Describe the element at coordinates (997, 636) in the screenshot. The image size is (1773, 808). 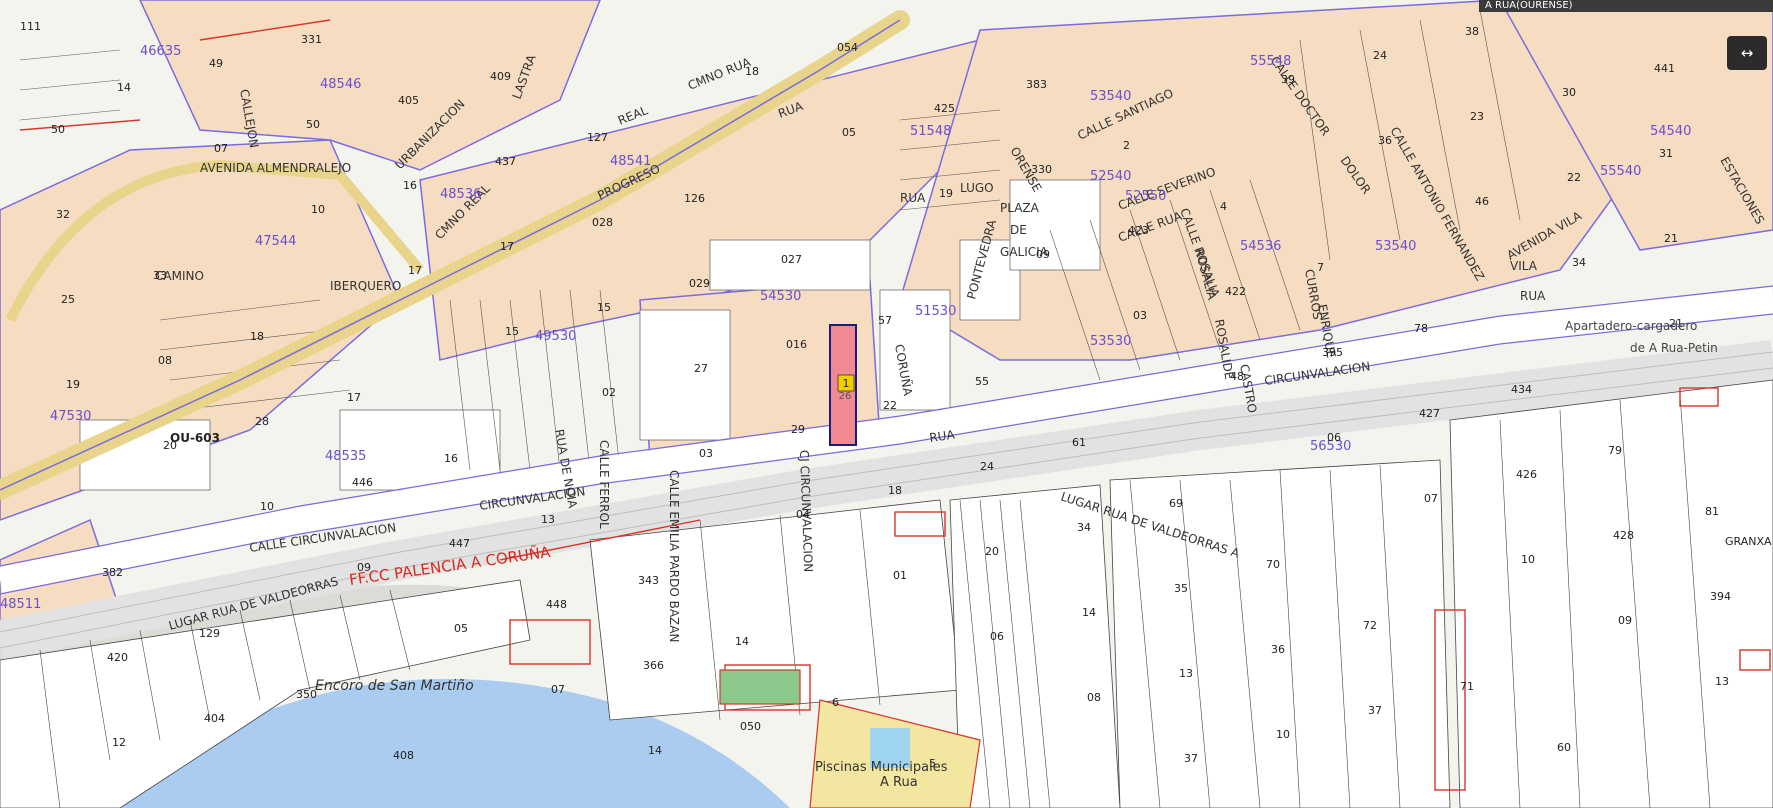
I see `parcel-number: 06` at that location.